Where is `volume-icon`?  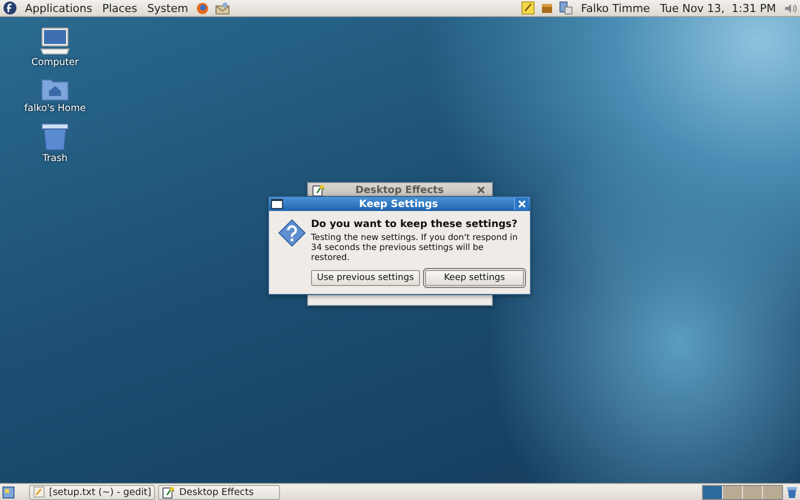 volume-icon is located at coordinates (790, 8).